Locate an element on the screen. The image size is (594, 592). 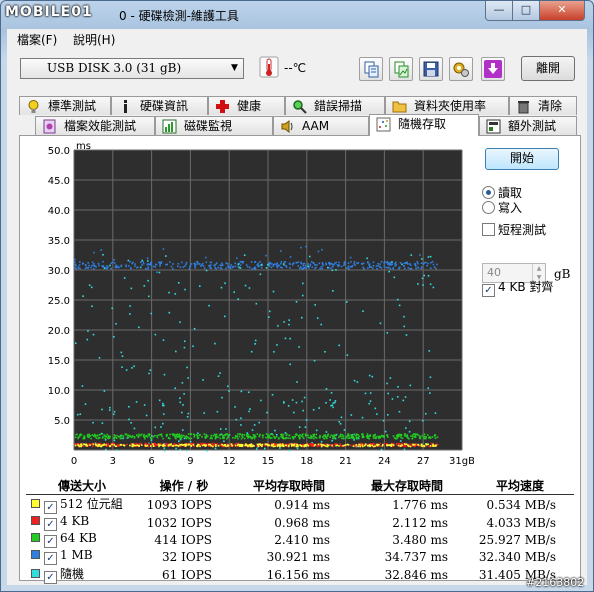
checkbox-box is located at coordinates (488, 229).